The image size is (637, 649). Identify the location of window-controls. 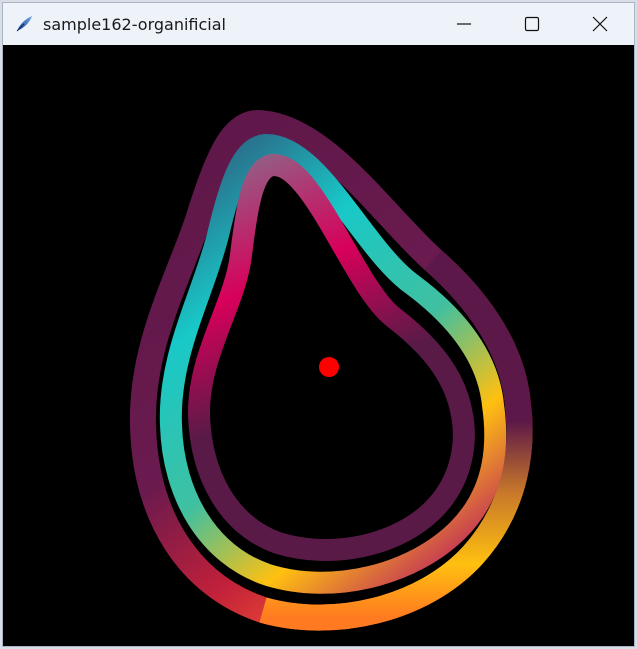
(532, 24).